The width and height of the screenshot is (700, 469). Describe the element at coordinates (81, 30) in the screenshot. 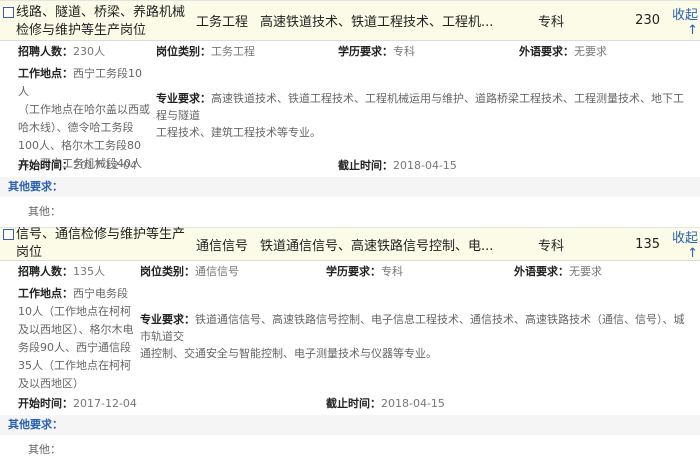

I see `job-title-line2: 检修与维护等生产岗位` at that location.